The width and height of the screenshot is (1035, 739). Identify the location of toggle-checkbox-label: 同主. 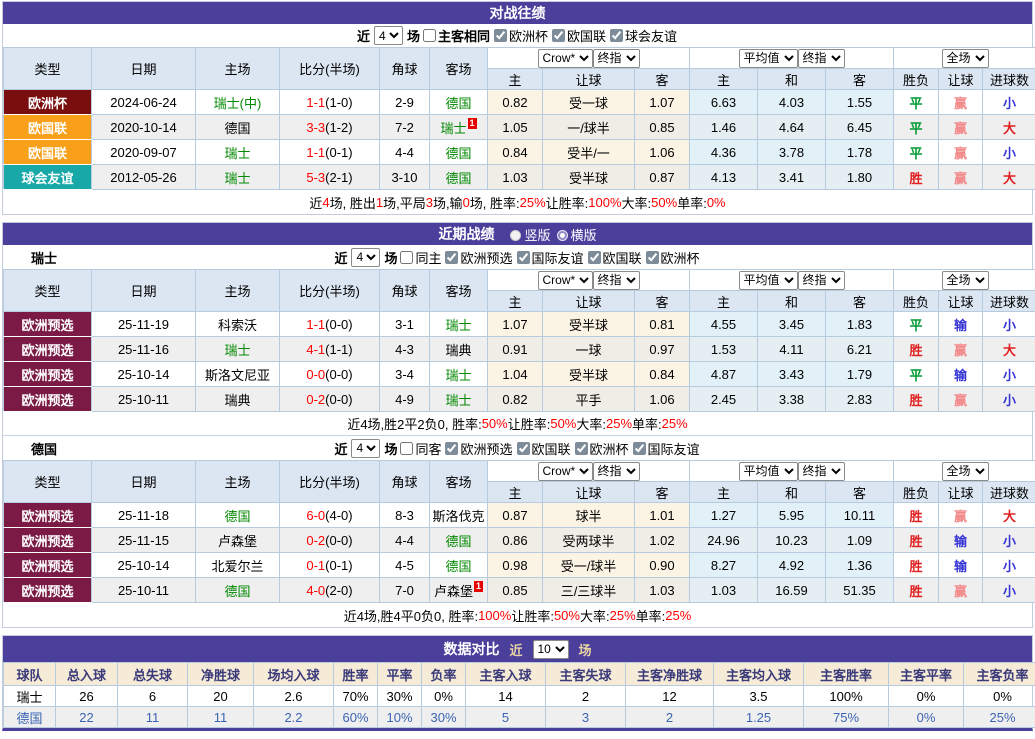
(419, 257).